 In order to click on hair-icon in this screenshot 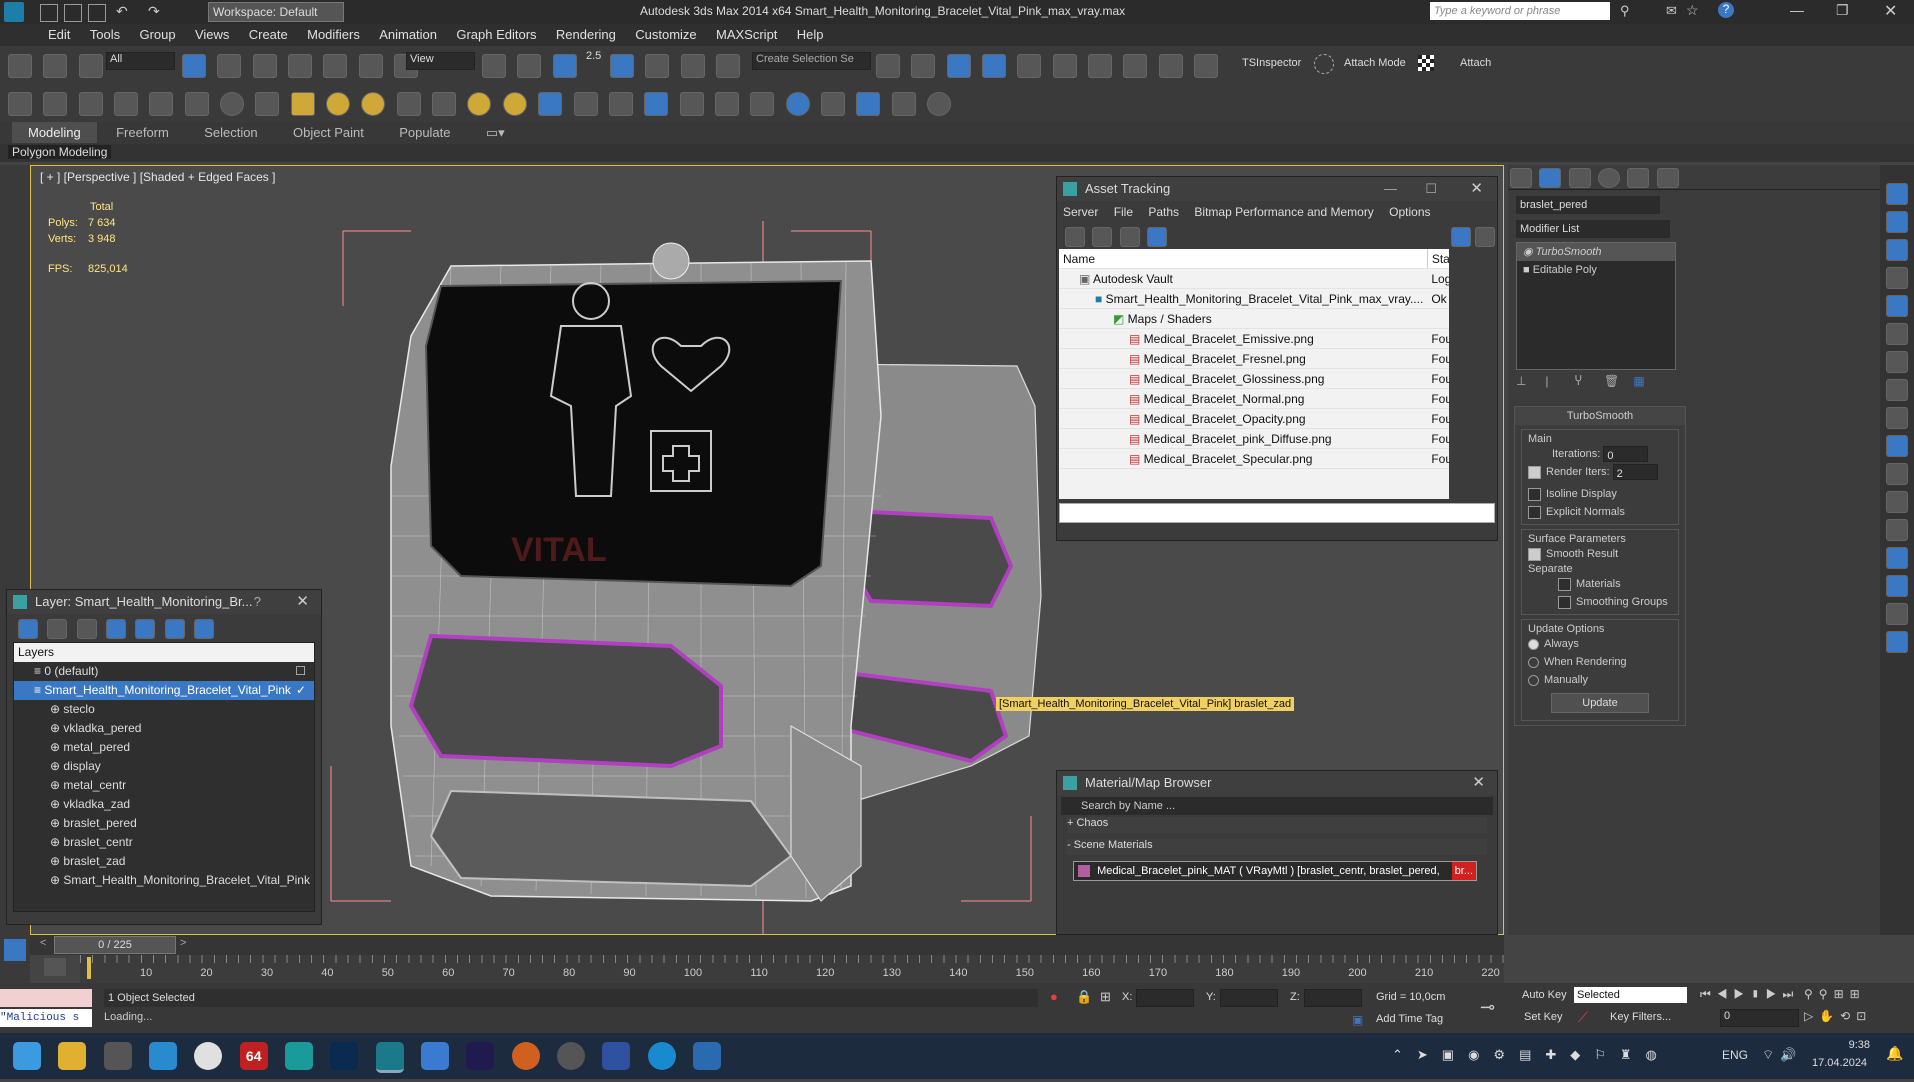, I will do `click(726, 104)`.